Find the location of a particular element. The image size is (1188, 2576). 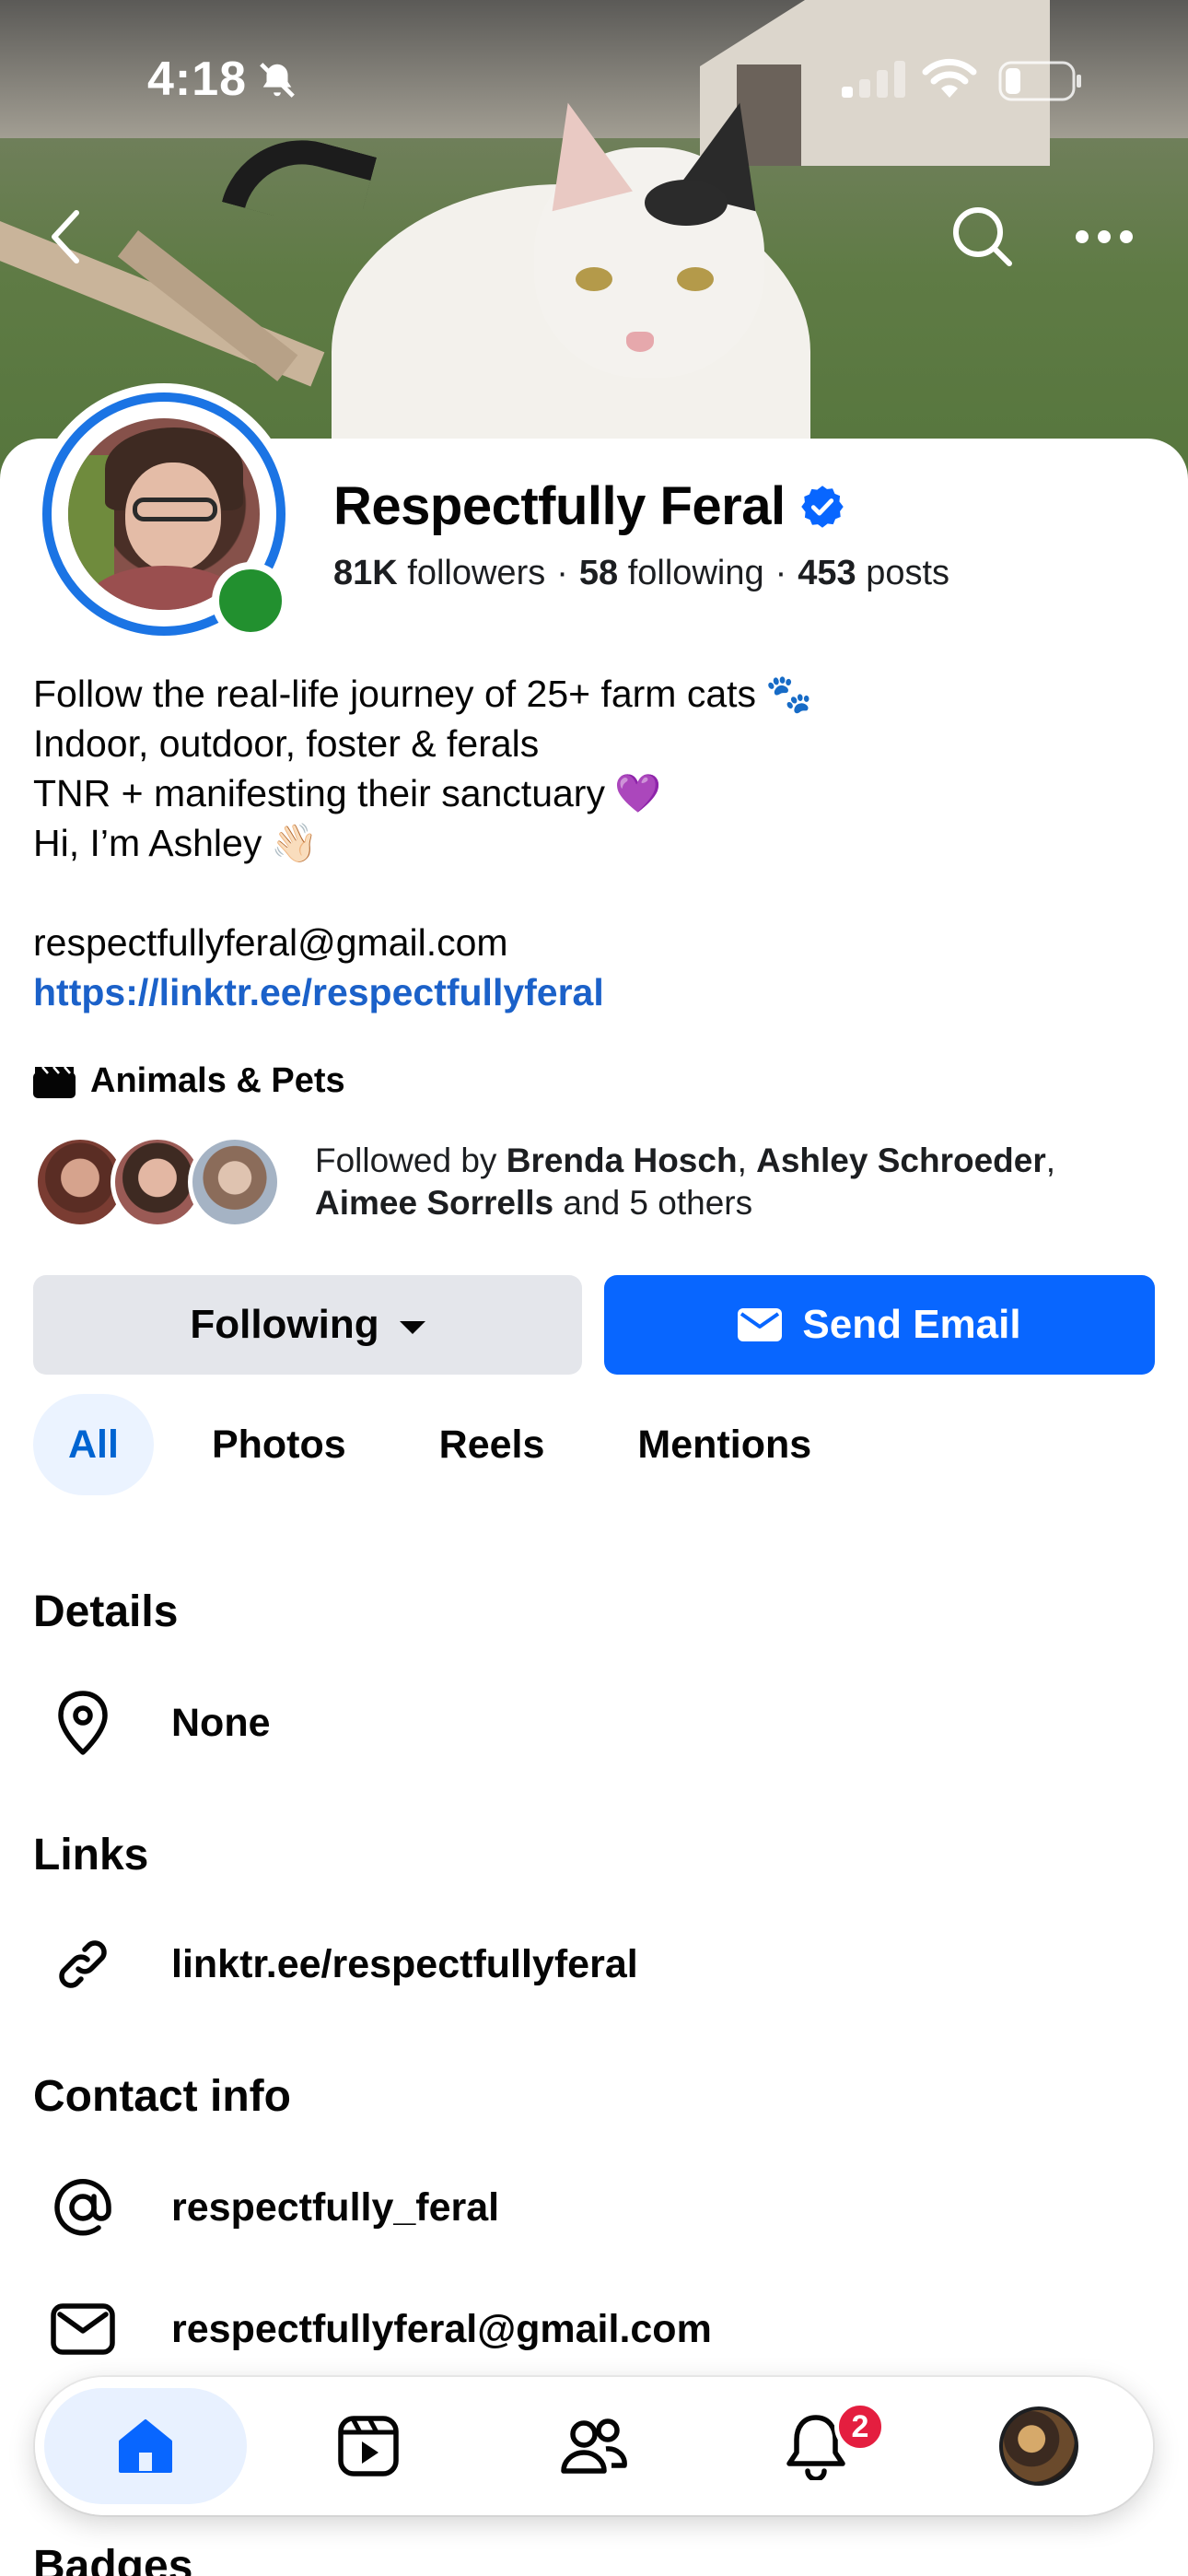

following-label: following is located at coordinates (696, 573).